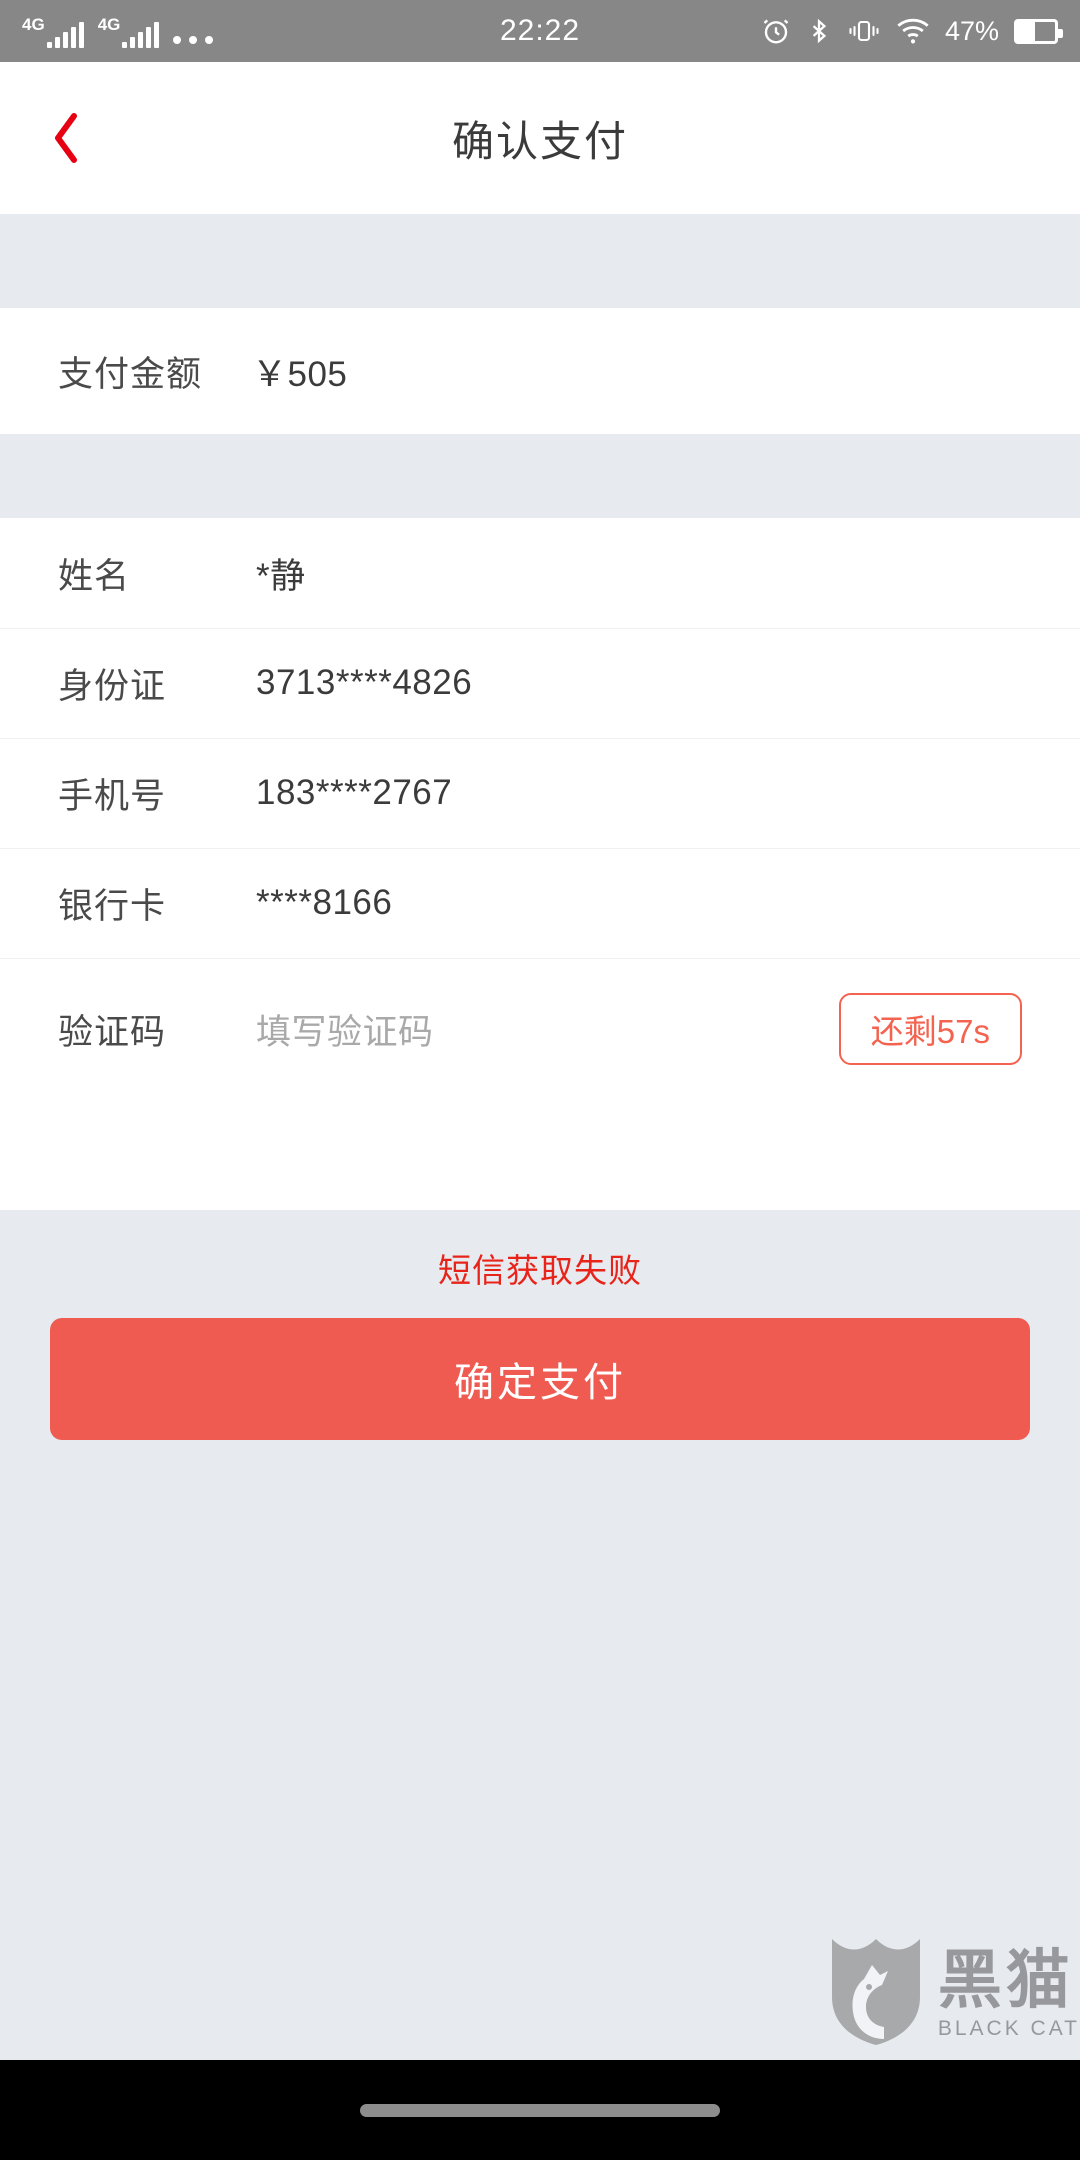 The height and width of the screenshot is (2160, 1080). I want to click on page-header: 确认支付, so click(540, 138).